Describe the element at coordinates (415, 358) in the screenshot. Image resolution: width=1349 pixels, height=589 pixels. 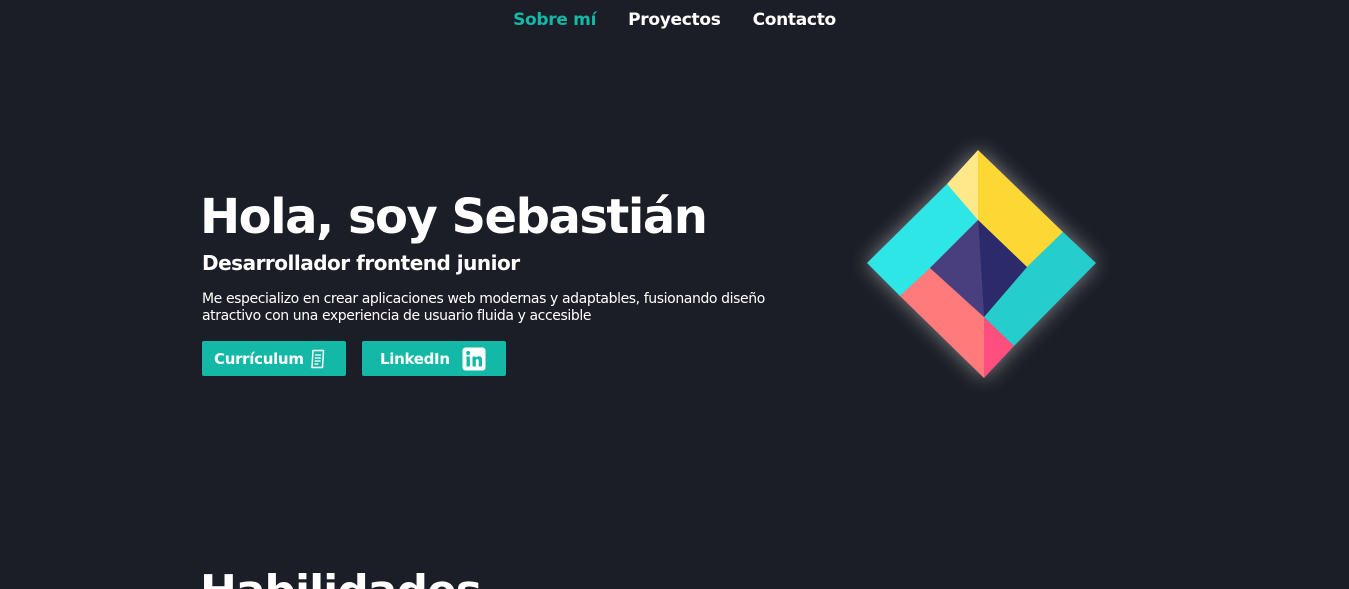
I see `linkedin-button-label: LinkedIn` at that location.